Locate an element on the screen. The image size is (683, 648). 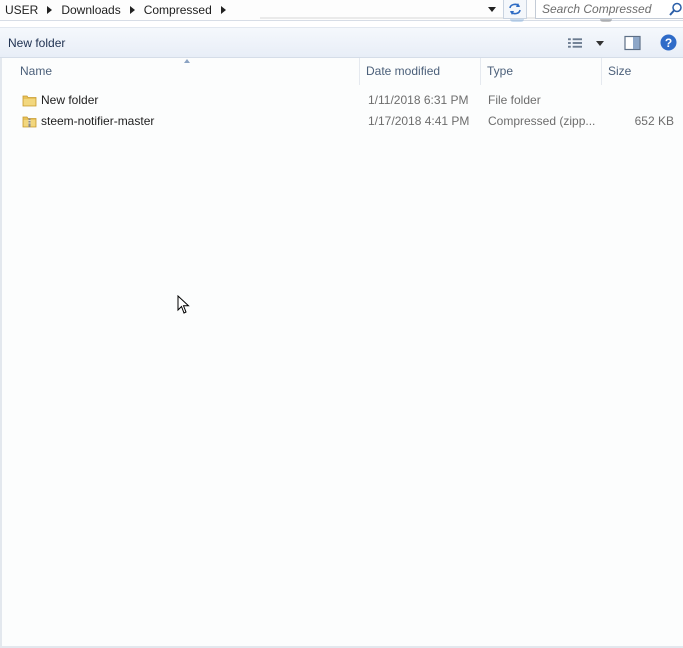
file-name: New folder is located at coordinates (70, 100).